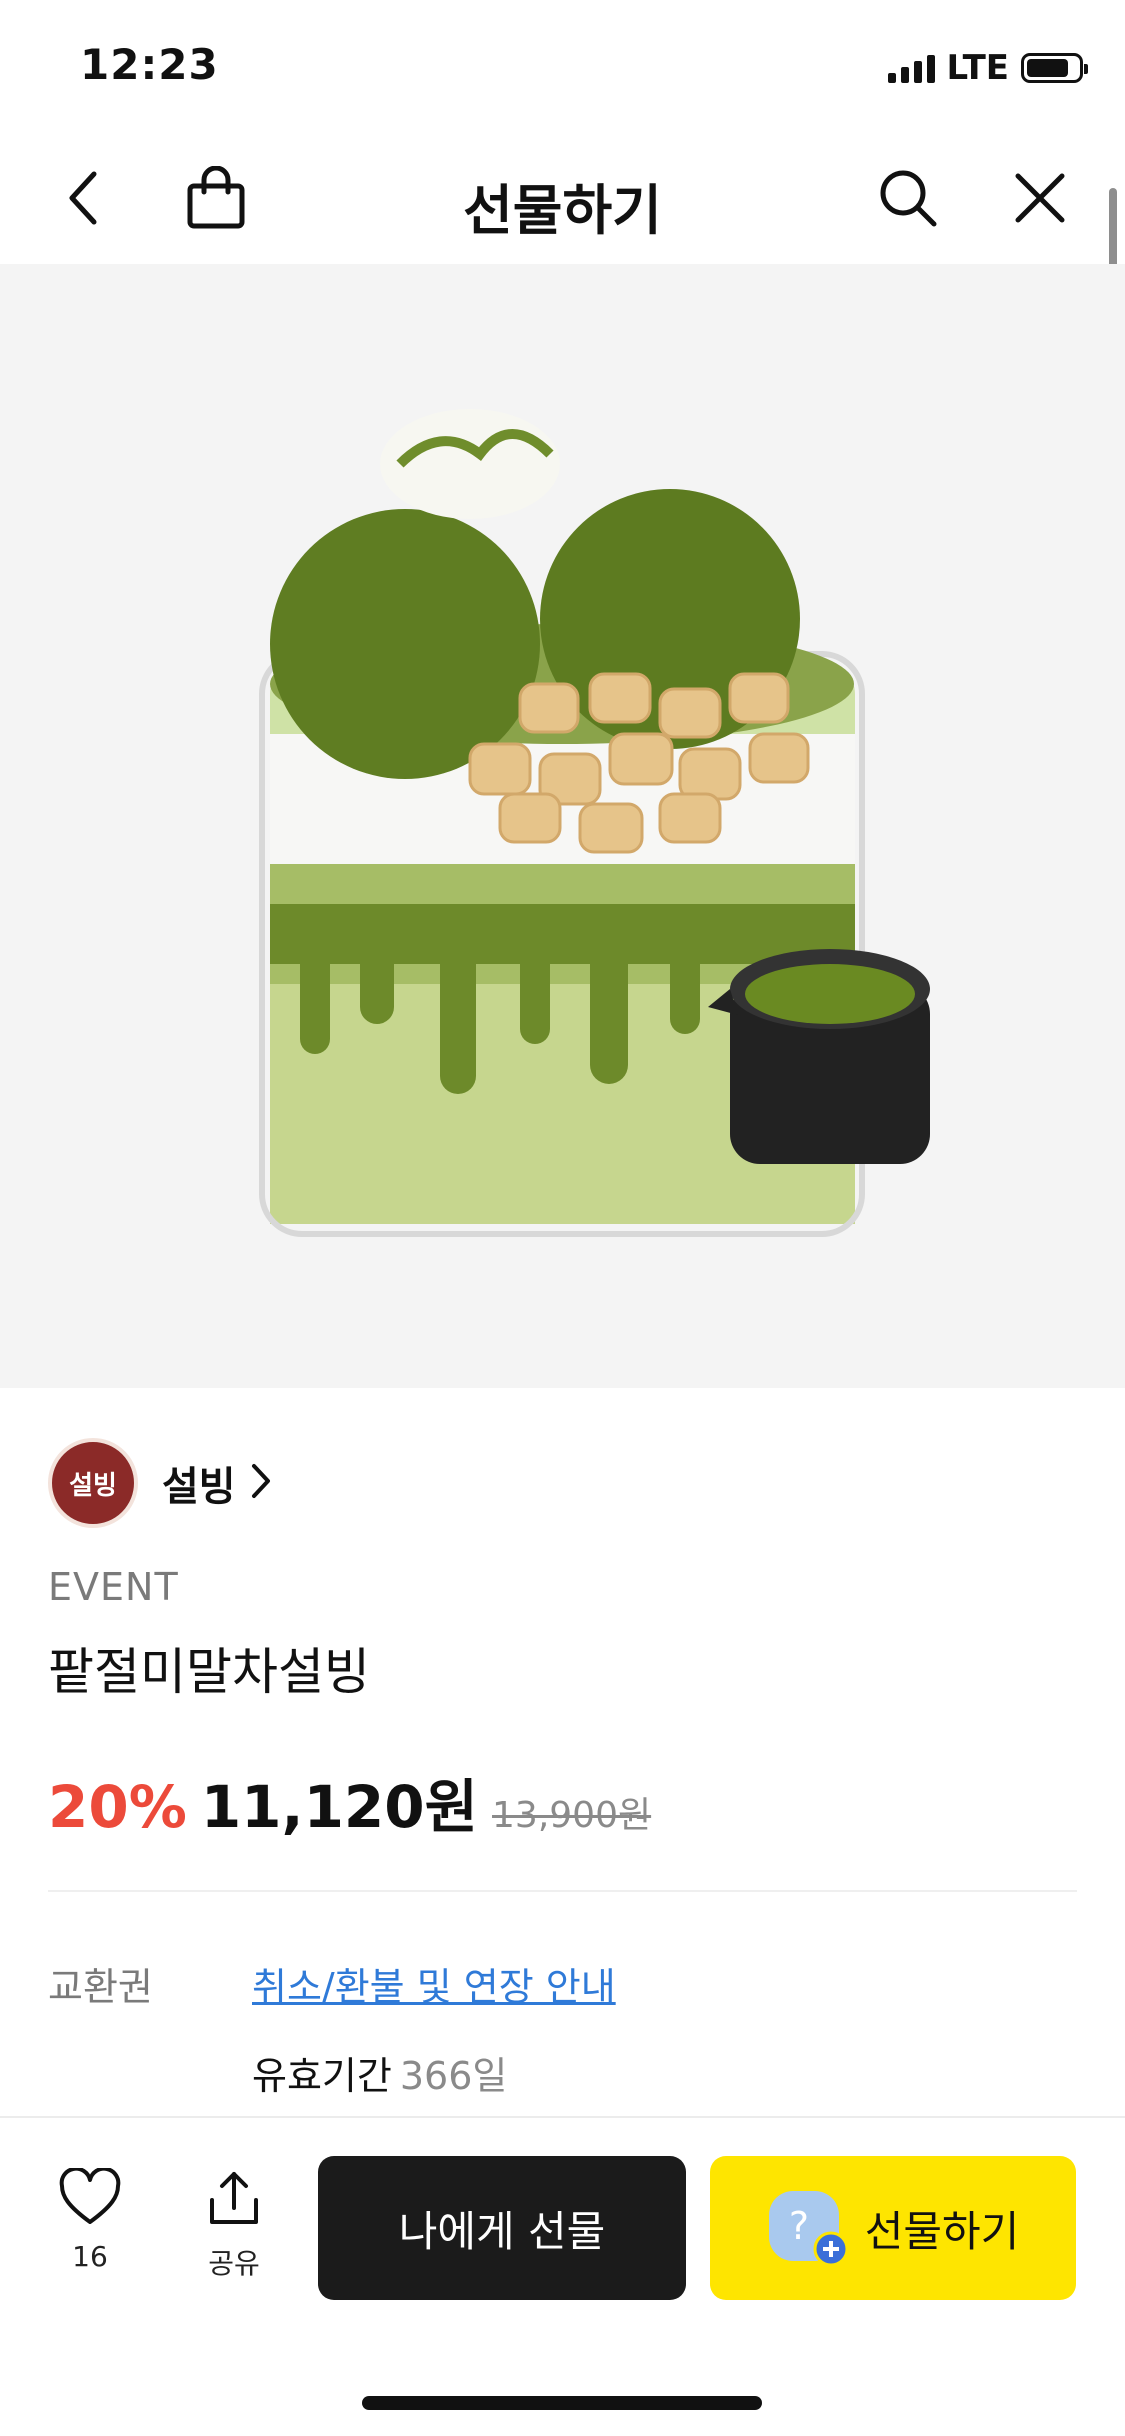 The width and height of the screenshot is (1125, 2436). Describe the element at coordinates (1040, 198) in the screenshot. I see `close-icon` at that location.